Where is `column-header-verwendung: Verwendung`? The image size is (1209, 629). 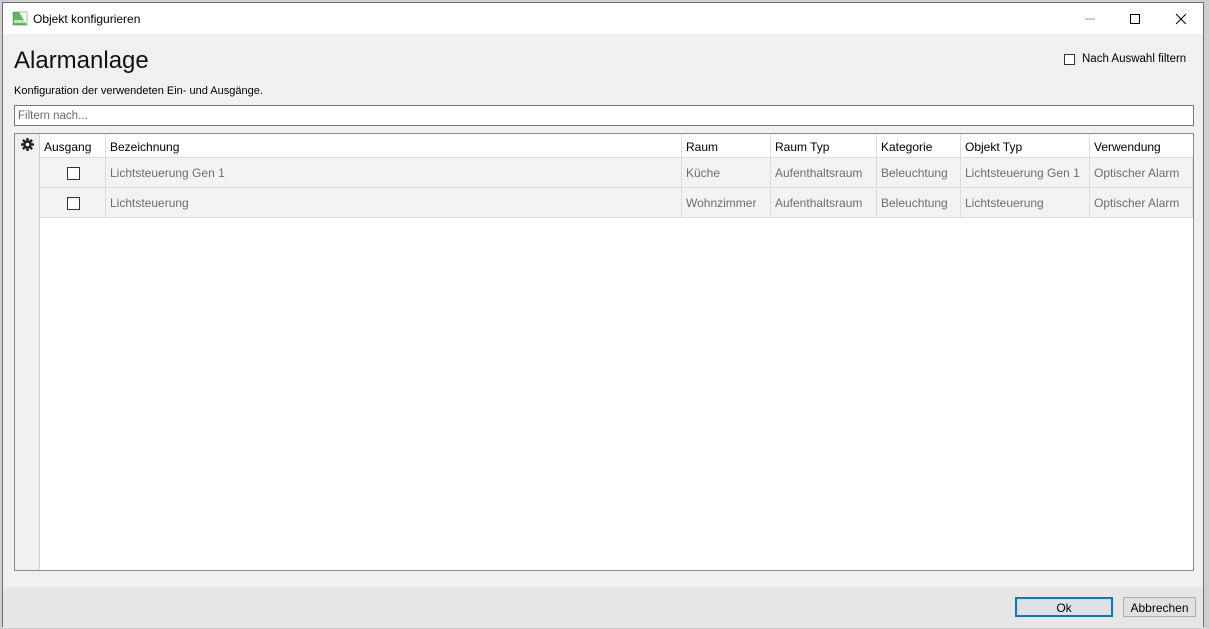 column-header-verwendung: Verwendung is located at coordinates (1141, 146).